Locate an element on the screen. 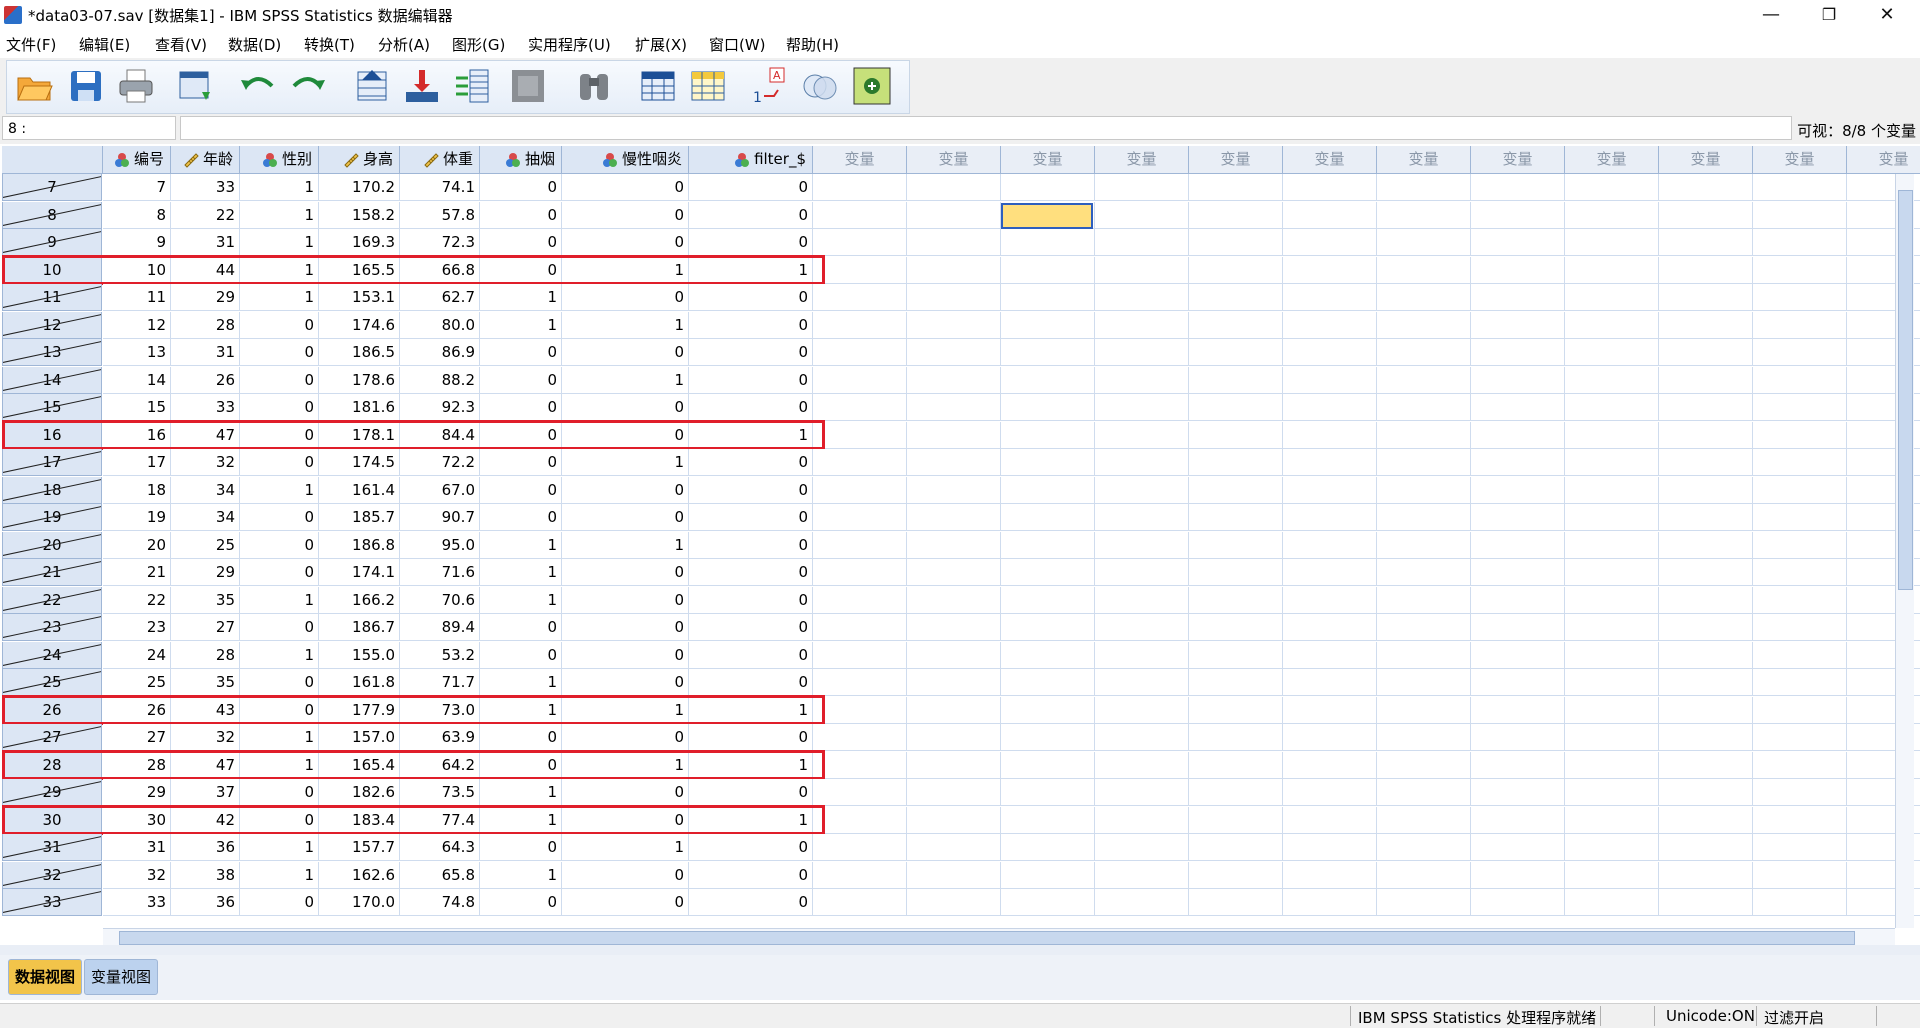 The image size is (1920, 1028). data-cell: 15 is located at coordinates (137, 407).